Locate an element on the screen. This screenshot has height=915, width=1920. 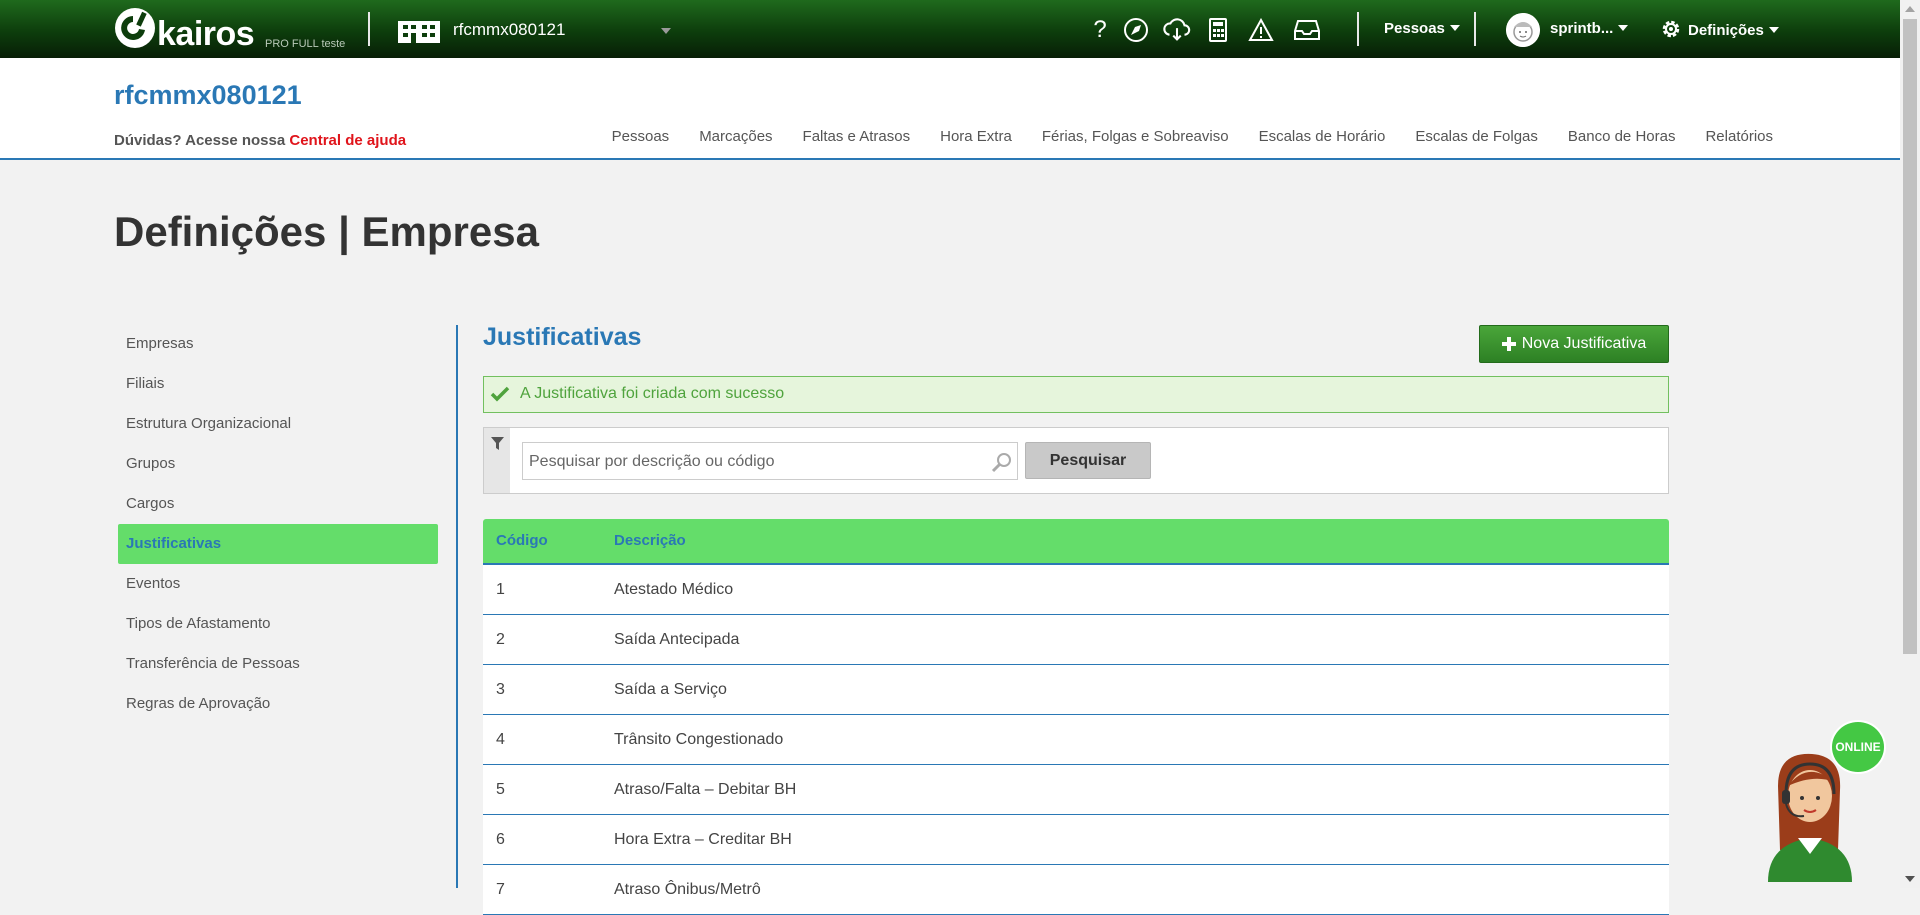
new-justification-label: Nova Justificativa is located at coordinates (1584, 343).